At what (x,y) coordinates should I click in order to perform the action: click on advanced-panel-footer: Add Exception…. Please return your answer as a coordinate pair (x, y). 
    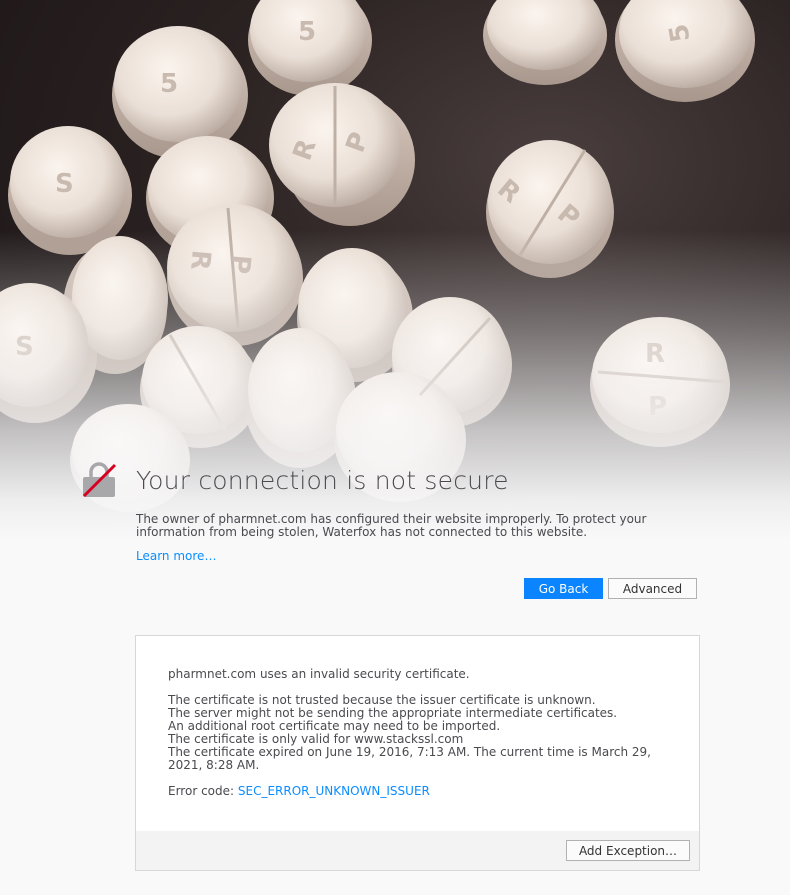
    Looking at the image, I should click on (417, 850).